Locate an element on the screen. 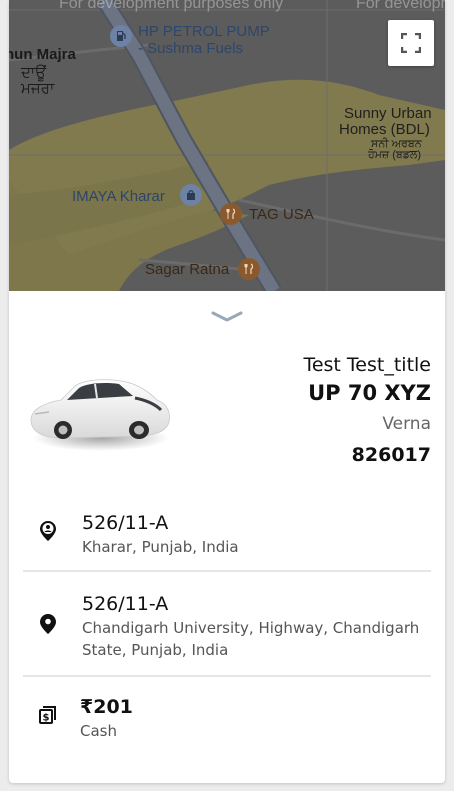 The height and width of the screenshot is (791, 454). collapse-chevron-icon is located at coordinates (227, 316).